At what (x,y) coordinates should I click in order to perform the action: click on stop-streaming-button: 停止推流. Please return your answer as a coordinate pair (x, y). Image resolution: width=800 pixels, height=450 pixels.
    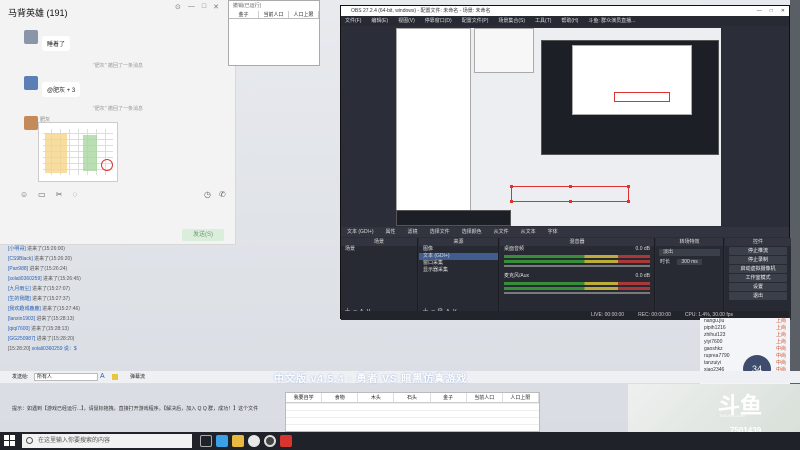
    Looking at the image, I should click on (758, 251).